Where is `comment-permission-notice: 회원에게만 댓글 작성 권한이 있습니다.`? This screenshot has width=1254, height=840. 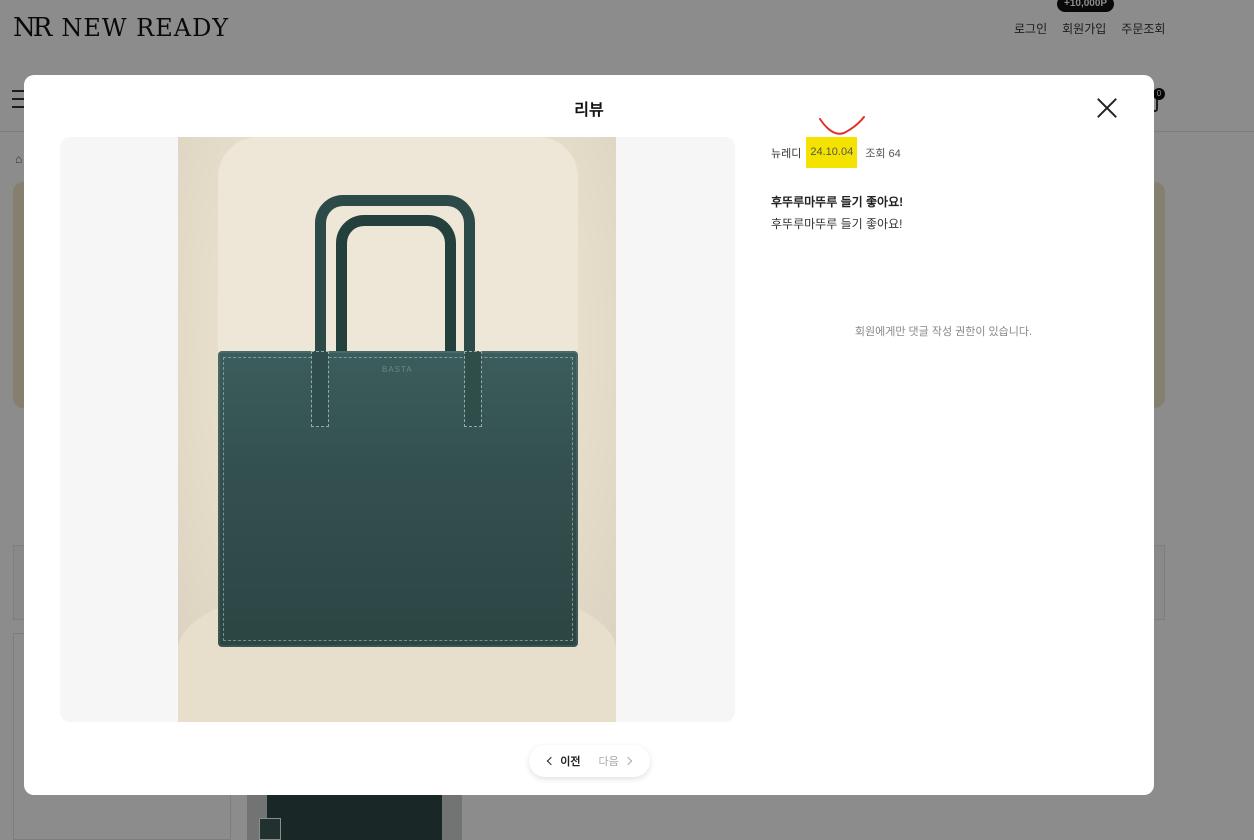
comment-permission-notice: 회원에게만 댓글 작성 권한이 있습니다. is located at coordinates (943, 332).